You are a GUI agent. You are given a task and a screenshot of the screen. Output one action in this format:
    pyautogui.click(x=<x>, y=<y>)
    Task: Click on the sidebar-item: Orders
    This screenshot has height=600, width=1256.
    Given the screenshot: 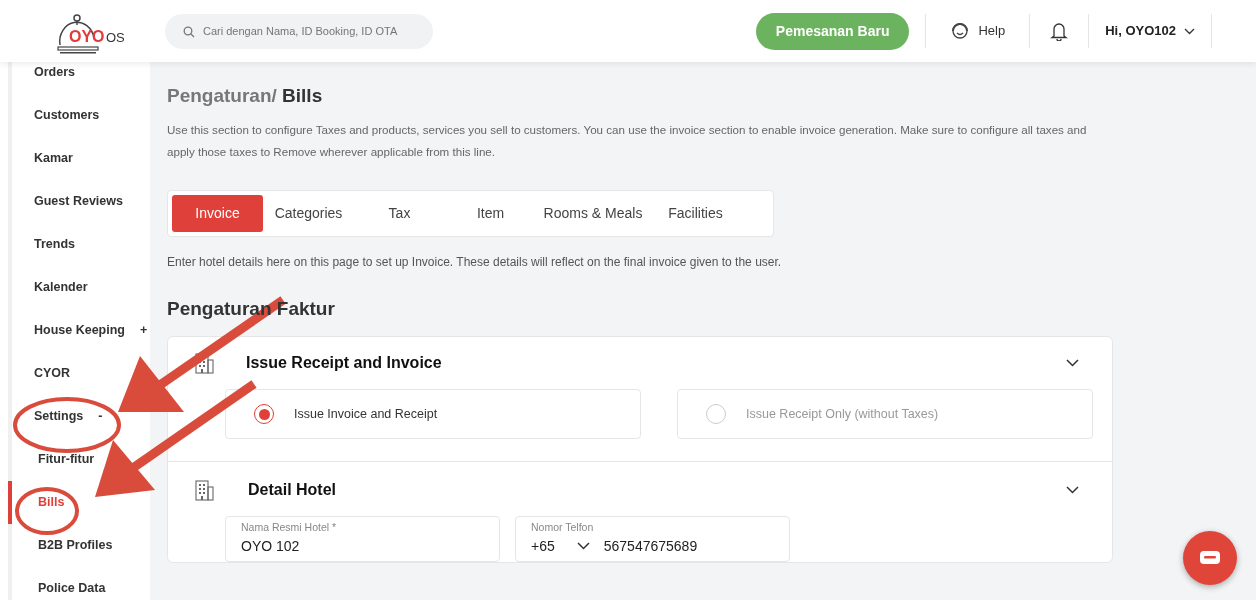 What is the action you would take?
    pyautogui.click(x=54, y=72)
    